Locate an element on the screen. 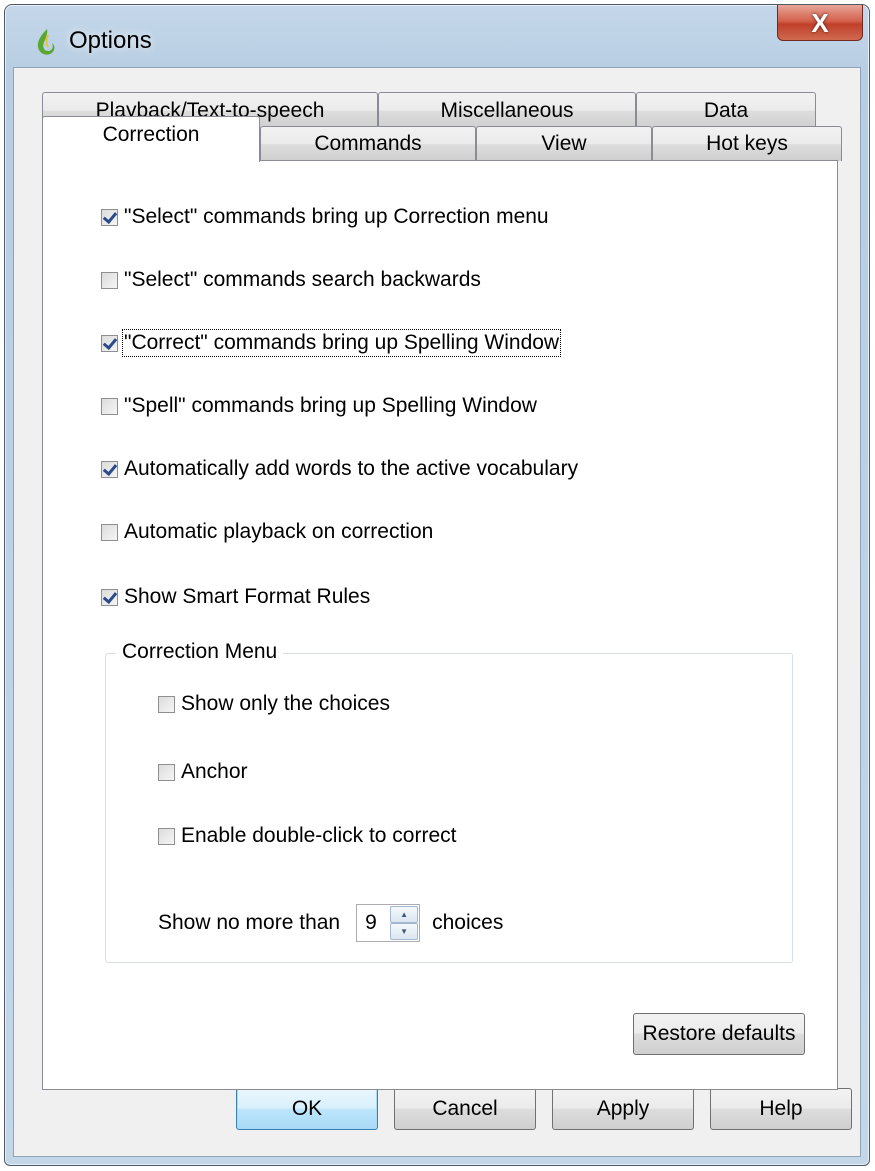 This screenshot has width=875, height=1171. help-button: Help is located at coordinates (781, 1109).